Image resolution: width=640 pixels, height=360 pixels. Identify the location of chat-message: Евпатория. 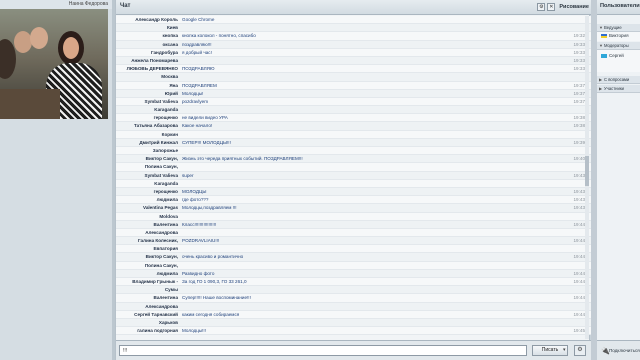
(353, 249).